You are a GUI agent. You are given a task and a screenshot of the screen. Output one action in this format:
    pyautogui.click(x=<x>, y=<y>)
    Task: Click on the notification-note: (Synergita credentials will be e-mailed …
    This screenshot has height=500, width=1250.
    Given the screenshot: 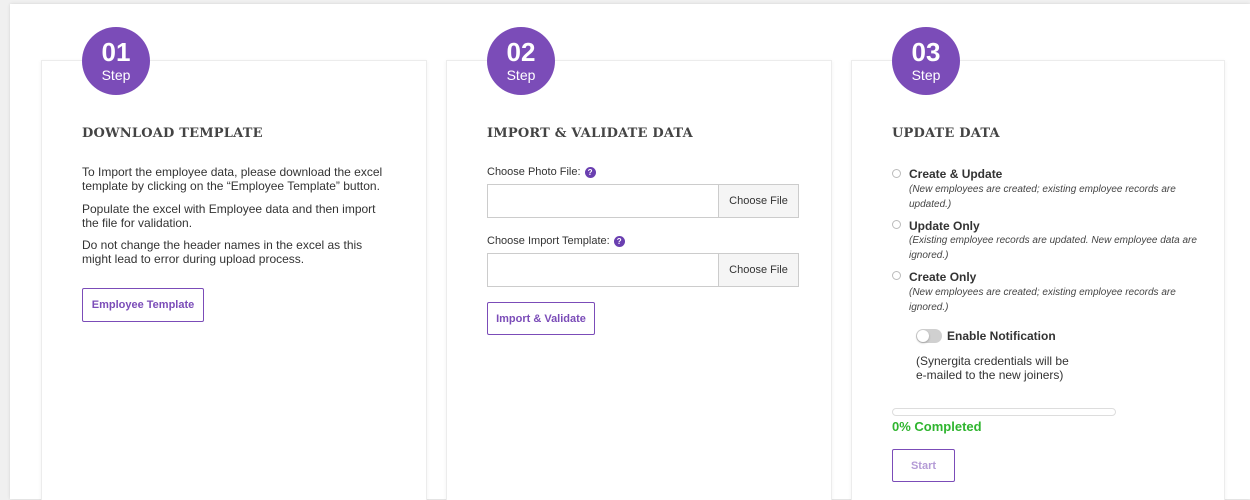 What is the action you would take?
    pyautogui.click(x=1016, y=368)
    